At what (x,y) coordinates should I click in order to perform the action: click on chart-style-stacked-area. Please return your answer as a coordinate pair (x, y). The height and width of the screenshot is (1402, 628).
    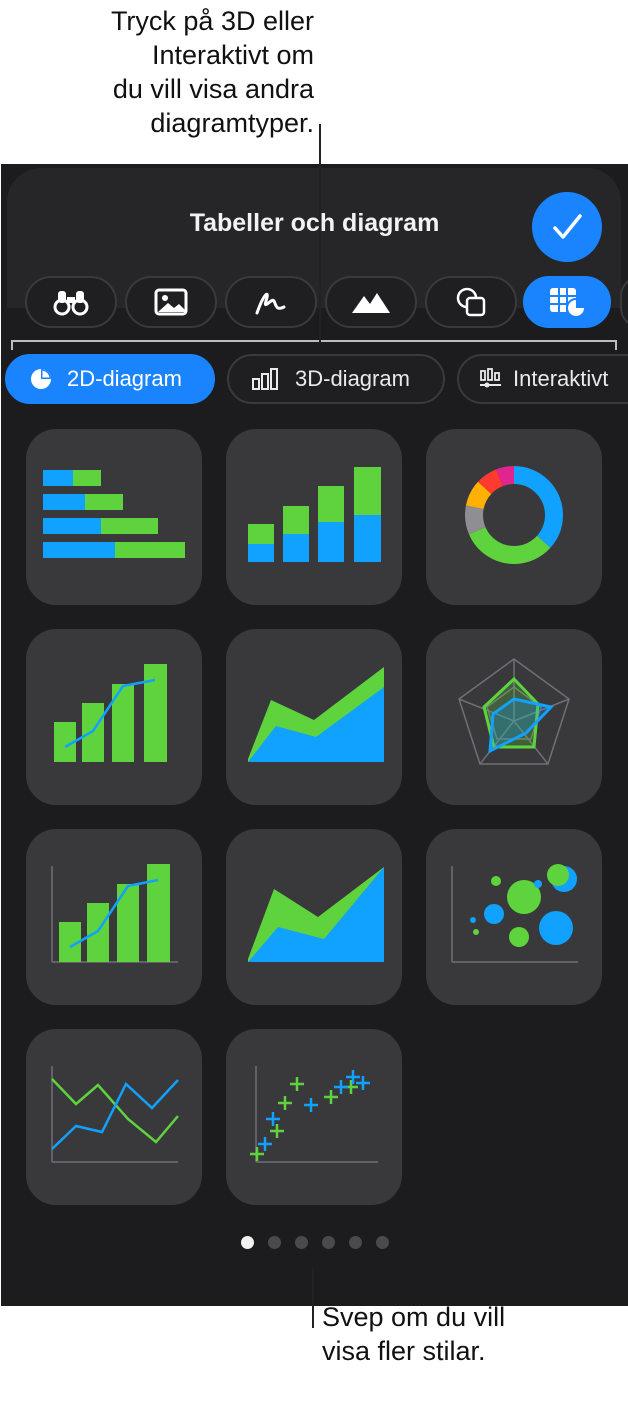
    Looking at the image, I should click on (314, 717).